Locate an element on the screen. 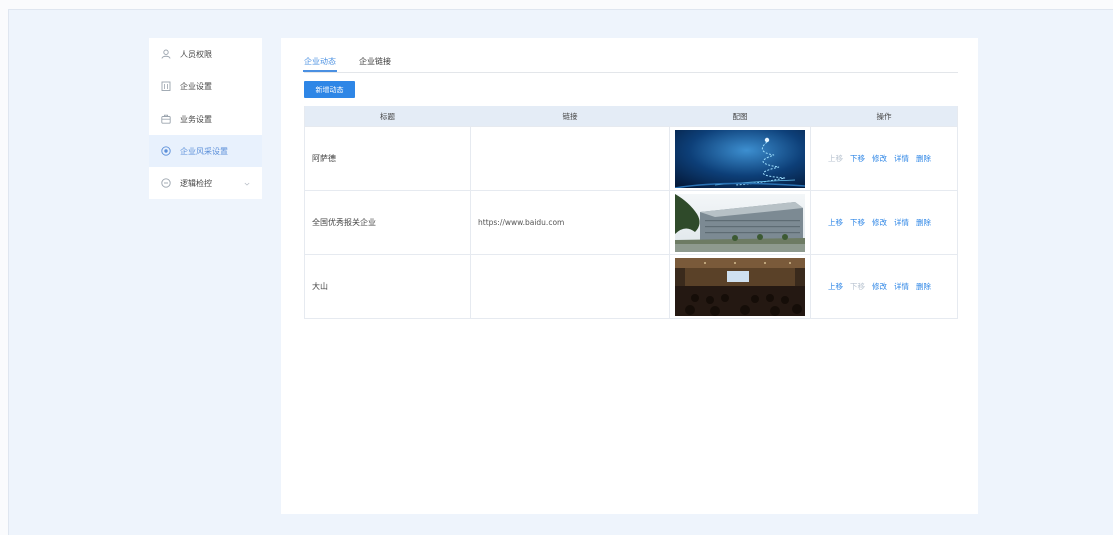  minus-circle-icon is located at coordinates (166, 183).